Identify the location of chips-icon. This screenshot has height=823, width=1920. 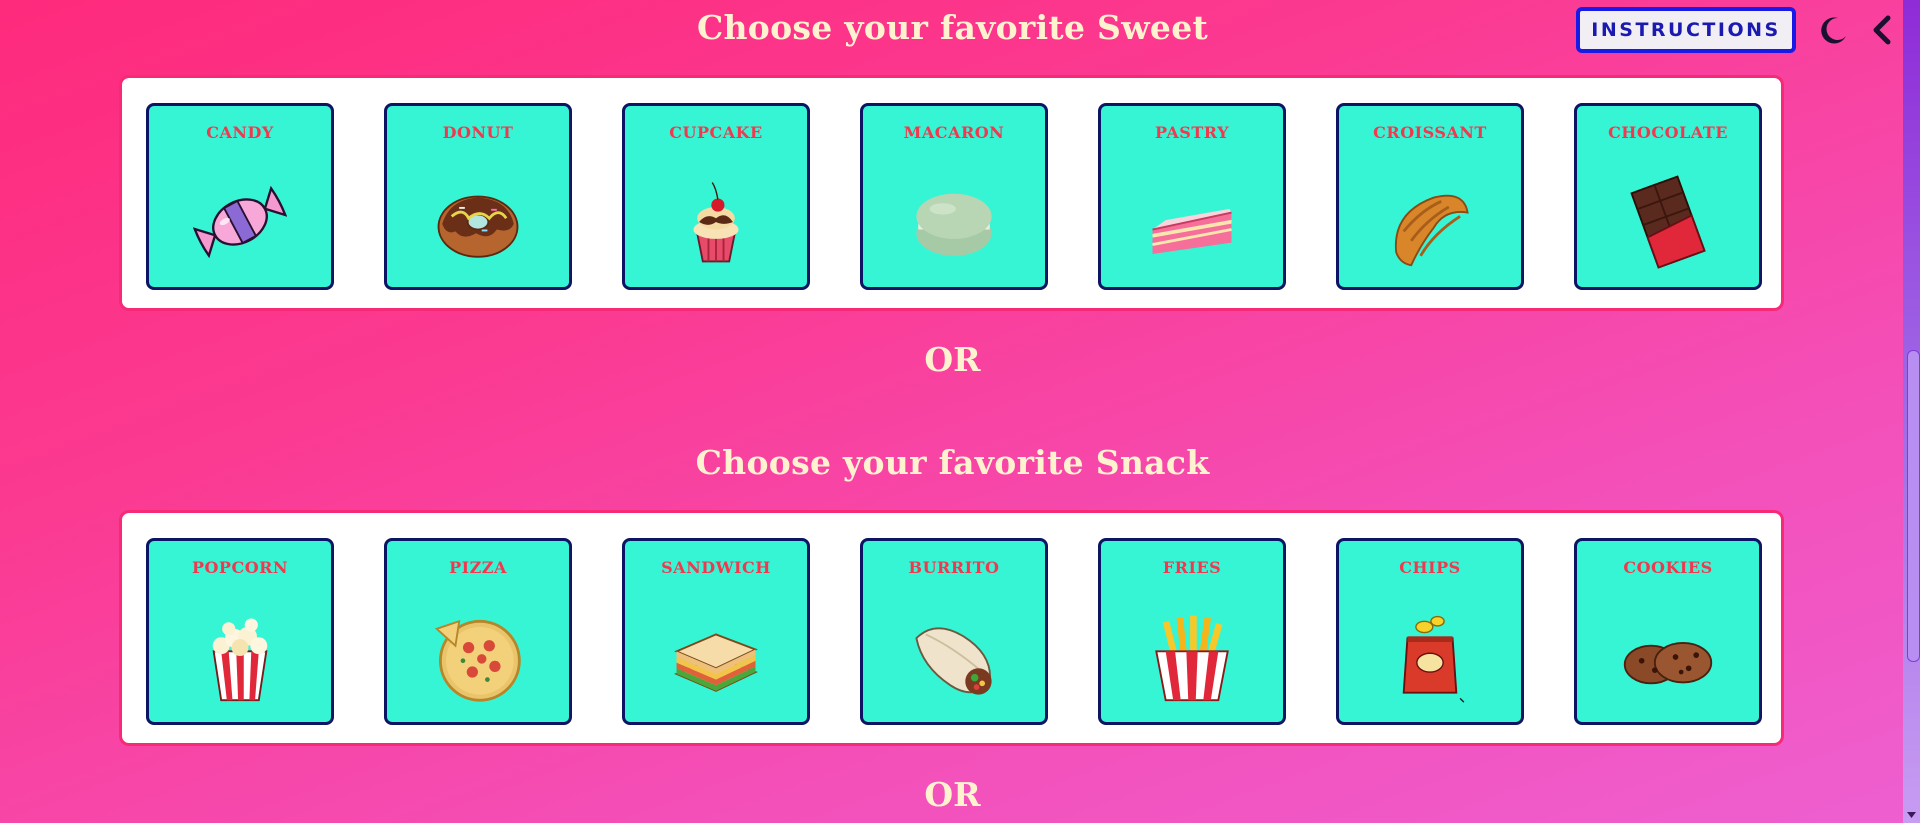
(1433, 659).